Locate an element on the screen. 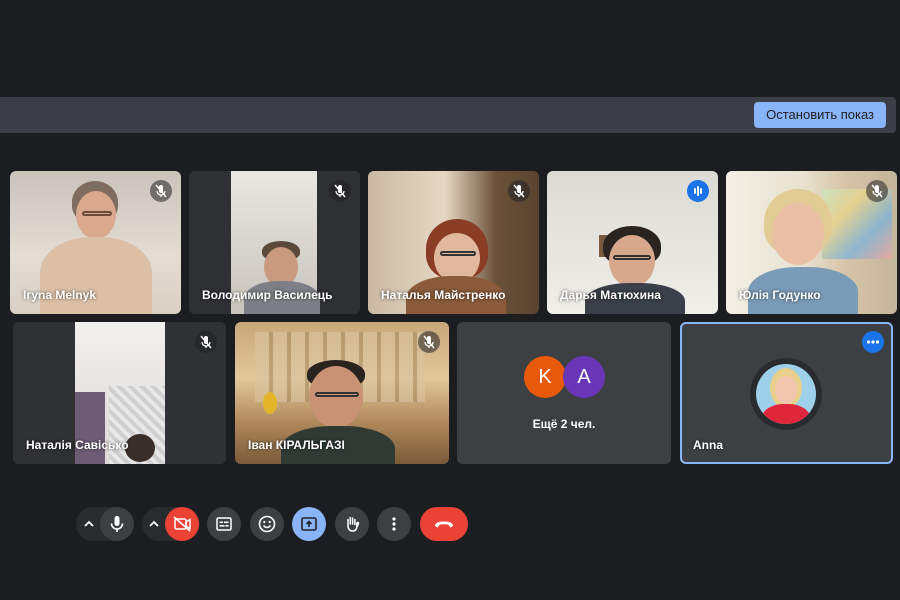 Image resolution: width=900 pixels, height=600 pixels. emoji-icon is located at coordinates (267, 524).